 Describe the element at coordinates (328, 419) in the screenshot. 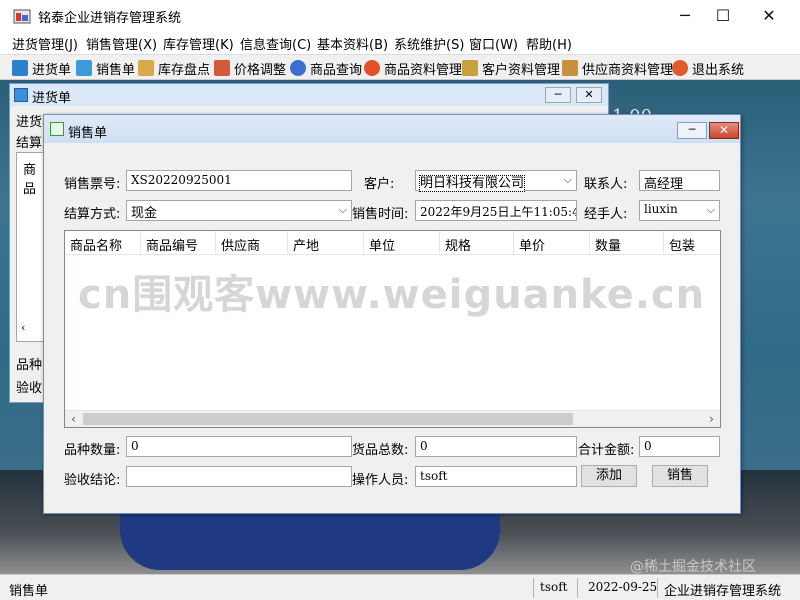

I see `scrollbar-thumb` at that location.